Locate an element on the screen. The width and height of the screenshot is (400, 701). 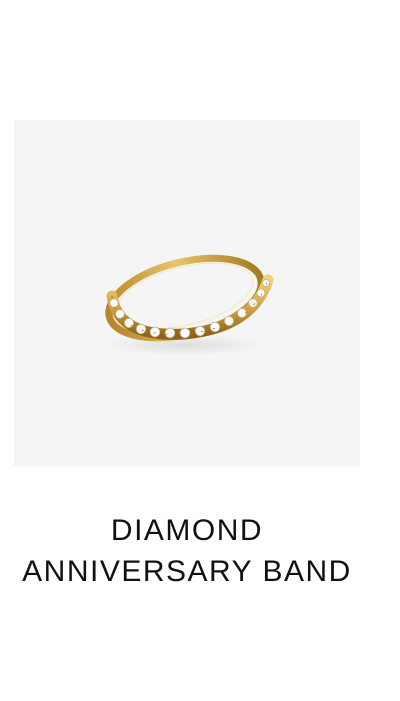
product-title-line-1: DIAMOND is located at coordinates (187, 530).